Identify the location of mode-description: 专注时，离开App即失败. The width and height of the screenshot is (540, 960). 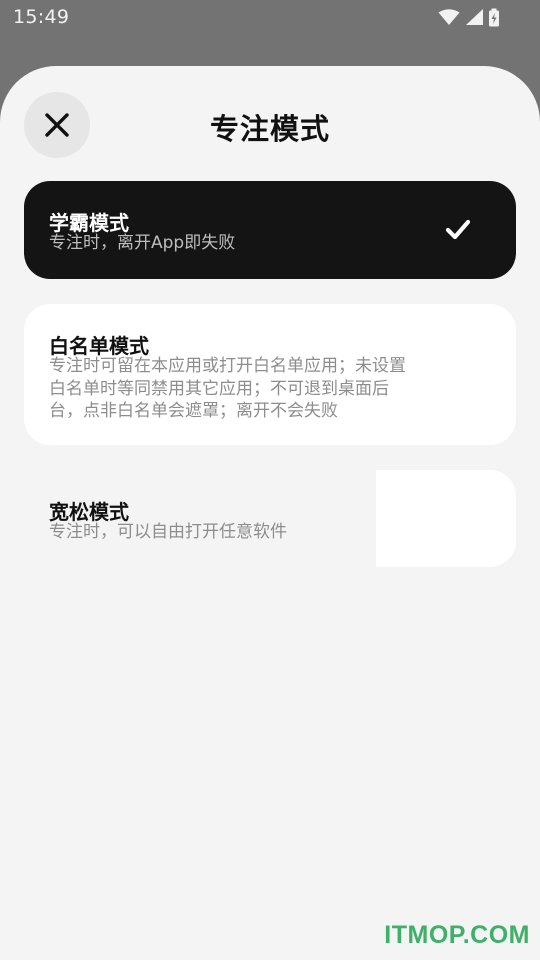
(142, 243).